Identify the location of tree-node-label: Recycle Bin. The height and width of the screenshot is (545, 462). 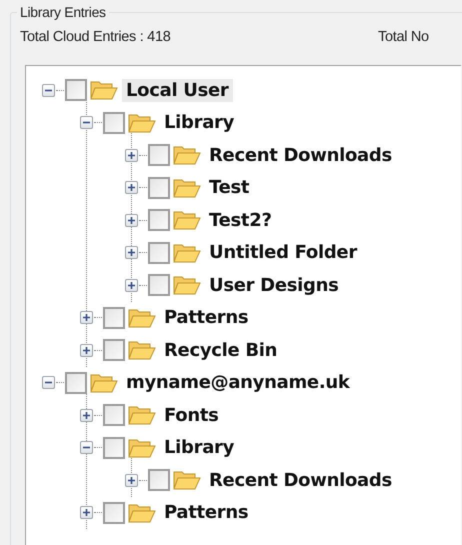
(221, 350).